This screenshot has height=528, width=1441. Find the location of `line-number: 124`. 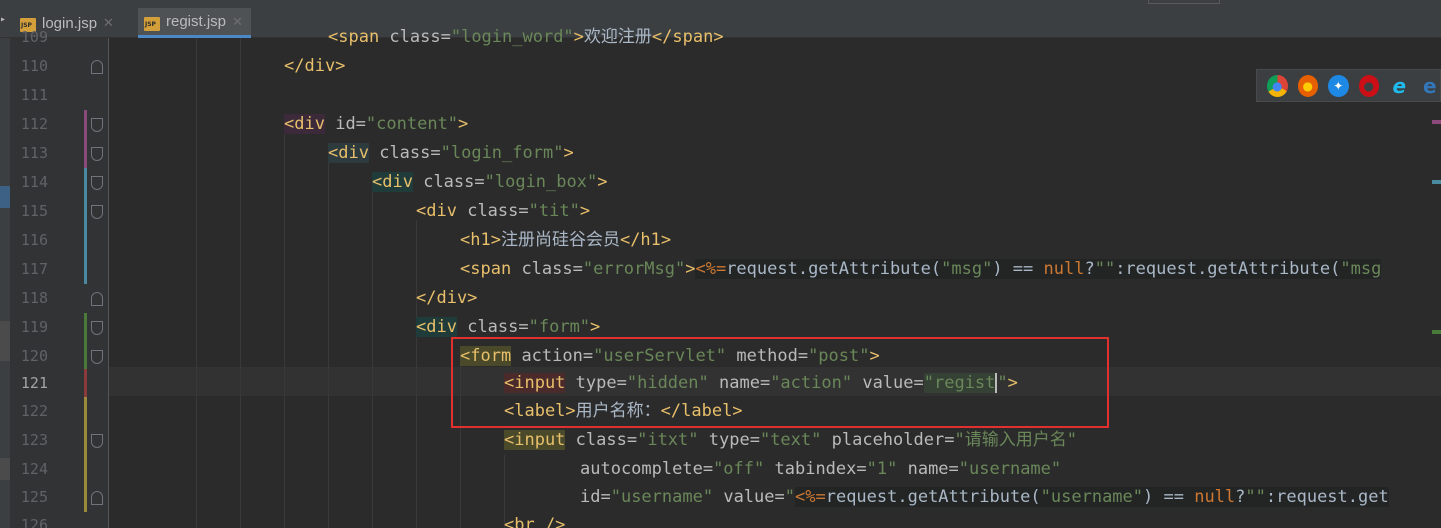

line-number: 124 is located at coordinates (34, 469).